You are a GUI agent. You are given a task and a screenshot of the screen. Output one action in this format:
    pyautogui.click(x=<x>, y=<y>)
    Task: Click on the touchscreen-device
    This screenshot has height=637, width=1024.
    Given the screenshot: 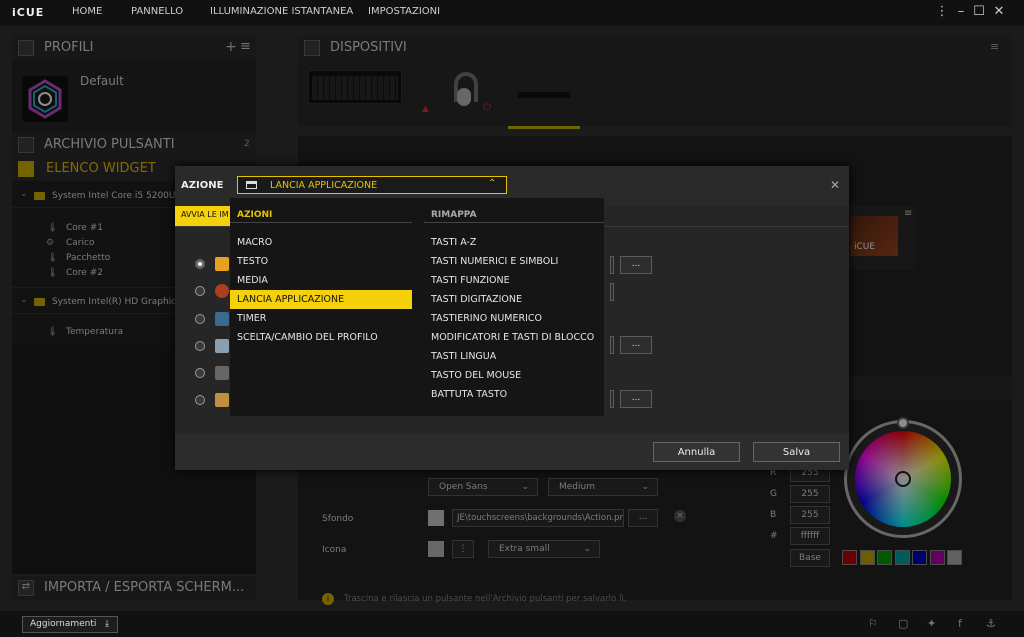 What is the action you would take?
    pyautogui.click(x=544, y=96)
    